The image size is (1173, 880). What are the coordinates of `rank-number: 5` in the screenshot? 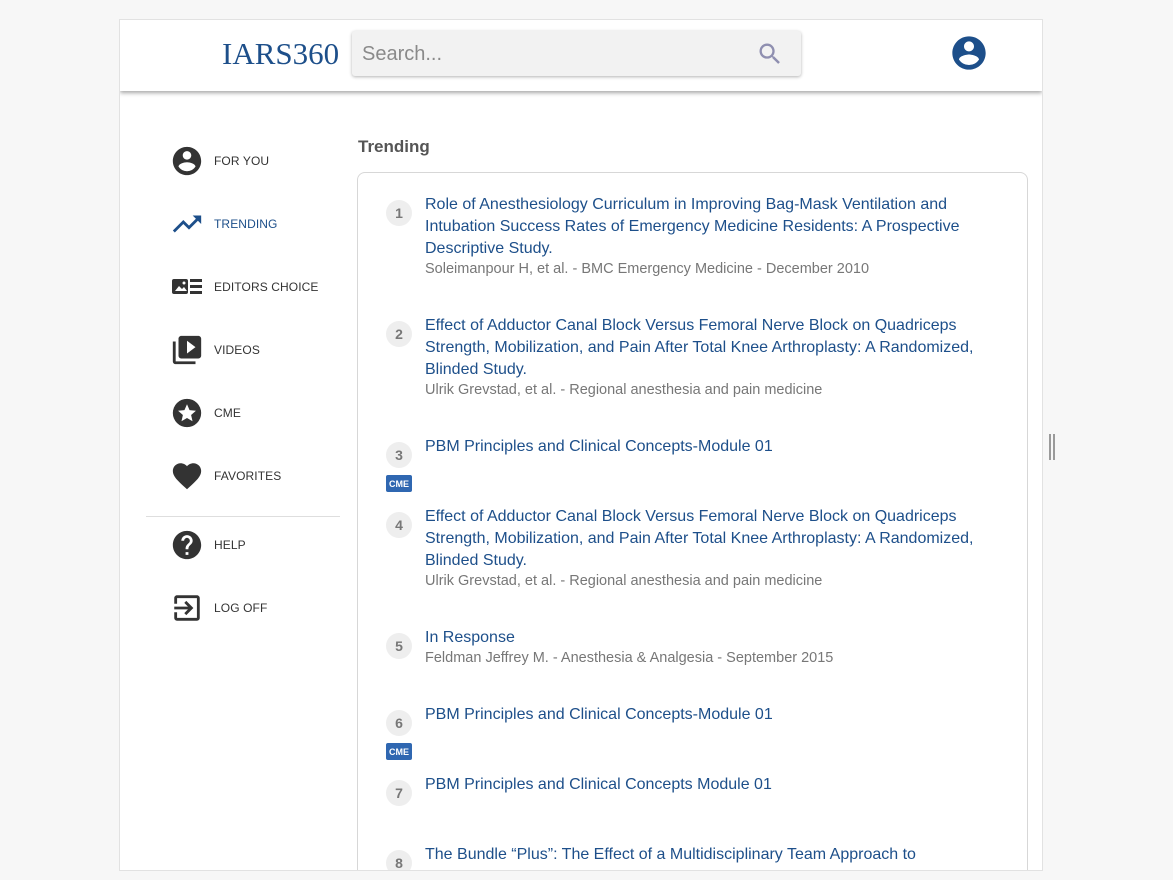 It's located at (399, 646).